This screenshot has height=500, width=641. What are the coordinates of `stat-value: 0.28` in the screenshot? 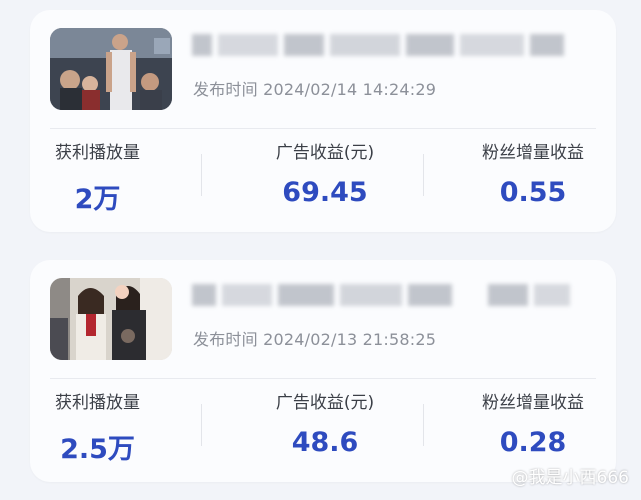 It's located at (533, 442).